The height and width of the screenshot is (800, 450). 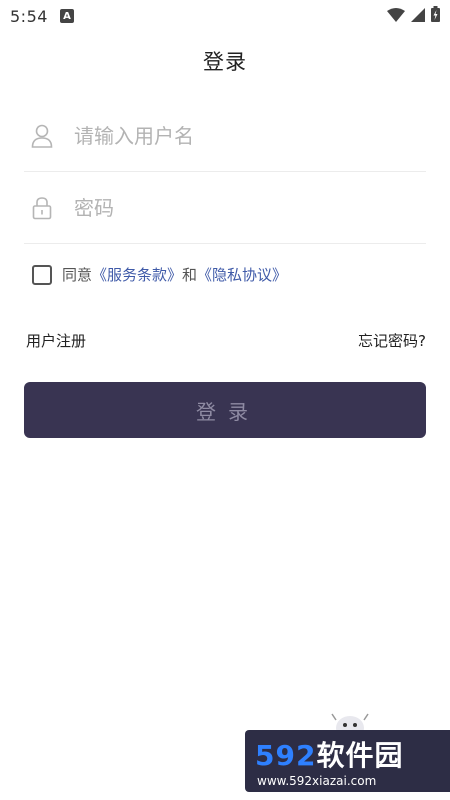 I want to click on app-notification-icon: A, so click(x=66, y=16).